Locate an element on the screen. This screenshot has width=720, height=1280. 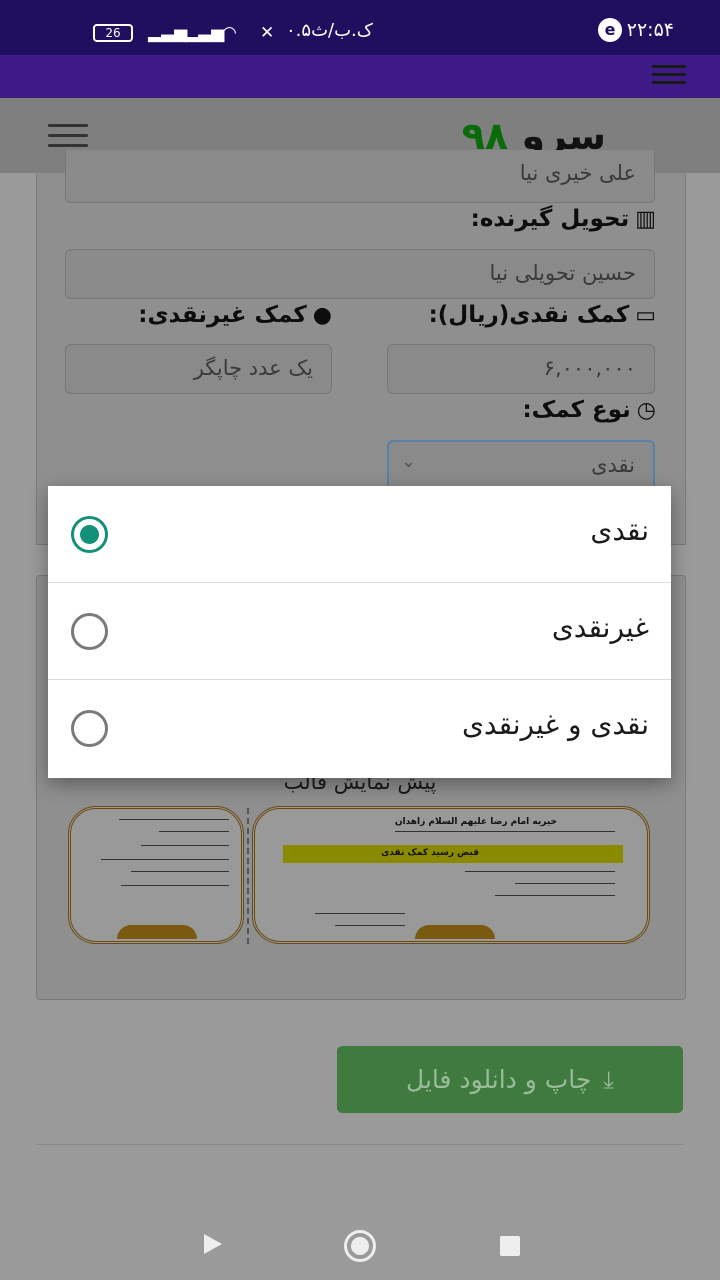
option-label: غیرنقدی is located at coordinates (600, 627).